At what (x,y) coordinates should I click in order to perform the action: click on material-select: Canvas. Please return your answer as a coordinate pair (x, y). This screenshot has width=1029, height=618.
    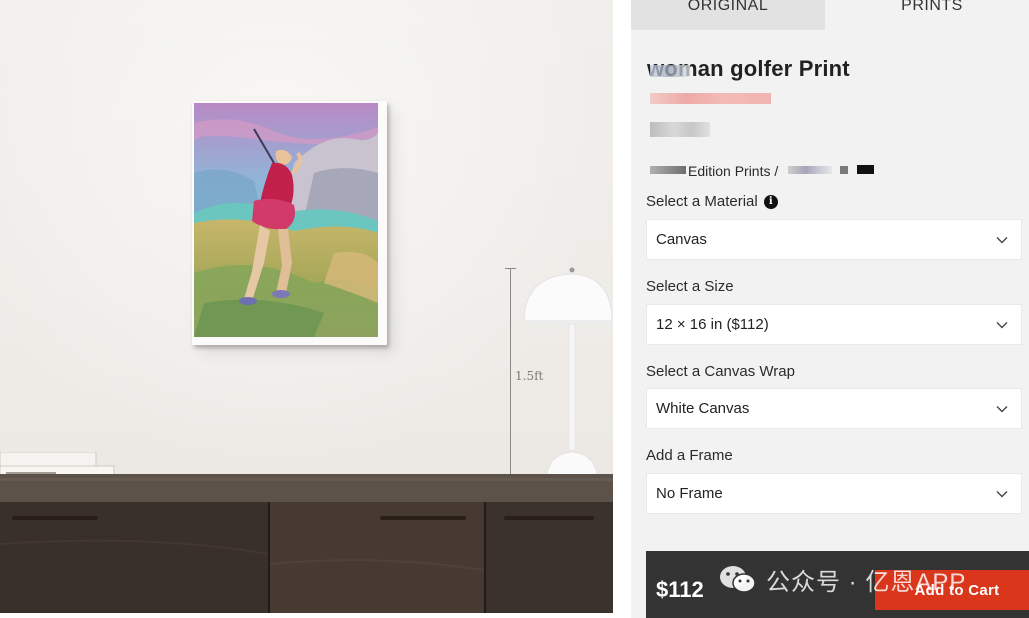
    Looking at the image, I should click on (834, 239).